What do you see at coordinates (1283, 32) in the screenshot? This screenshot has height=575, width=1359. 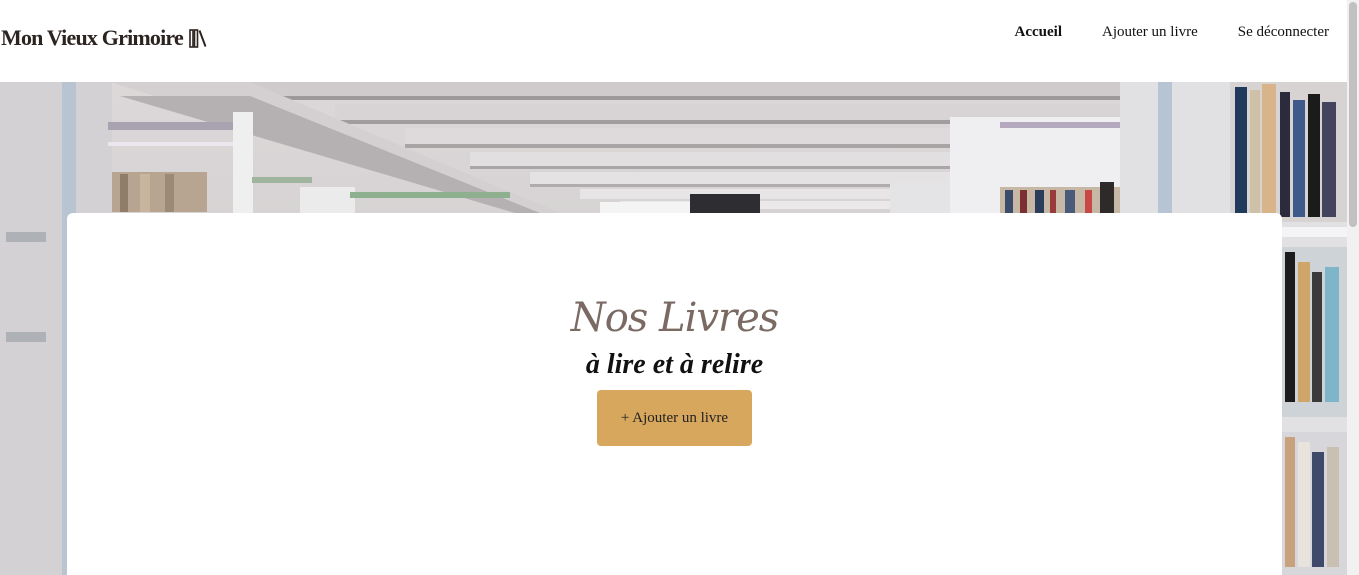 I see `nav-link-deconnecter: Se déconnecter` at bounding box center [1283, 32].